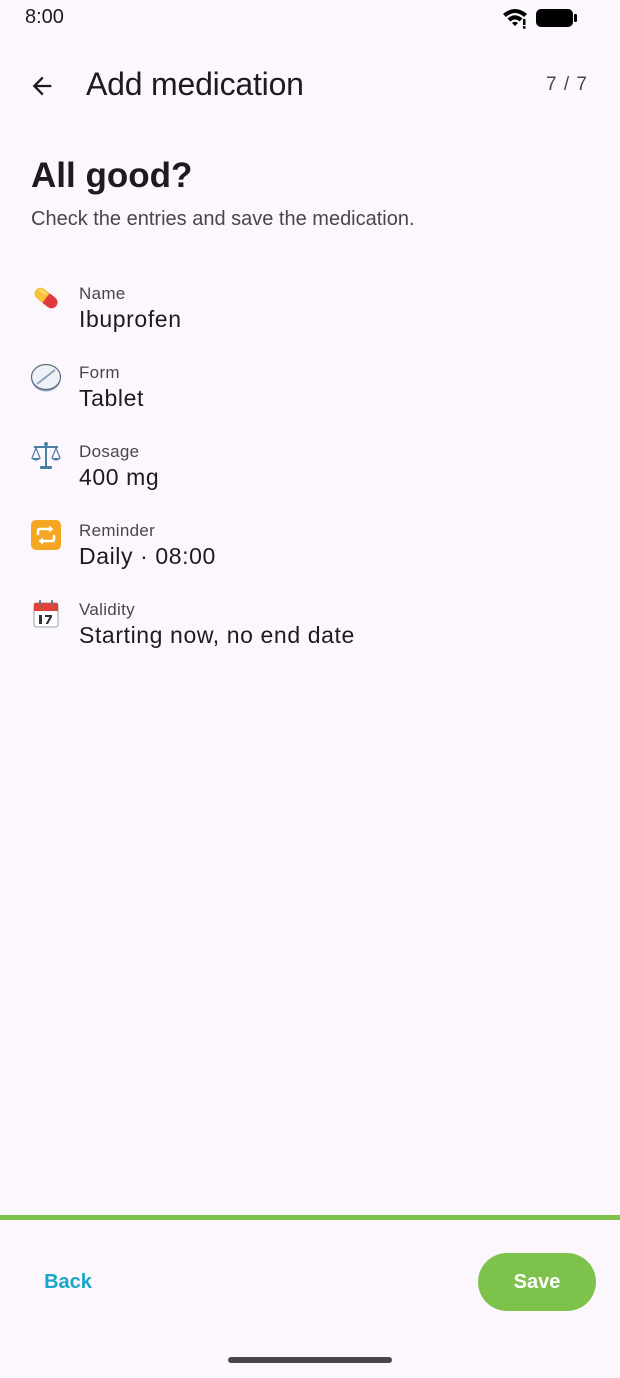 Image resolution: width=620 pixels, height=1378 pixels. I want to click on dosage-value: 400 mg, so click(119, 477).